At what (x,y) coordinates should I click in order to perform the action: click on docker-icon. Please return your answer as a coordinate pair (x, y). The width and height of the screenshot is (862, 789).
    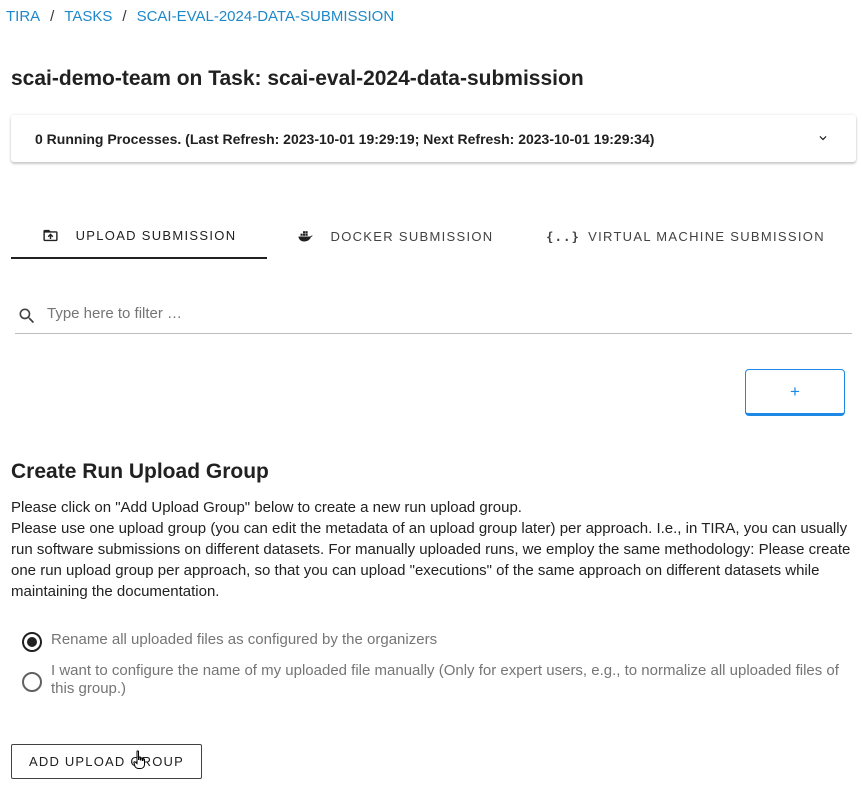
    Looking at the image, I should click on (306, 237).